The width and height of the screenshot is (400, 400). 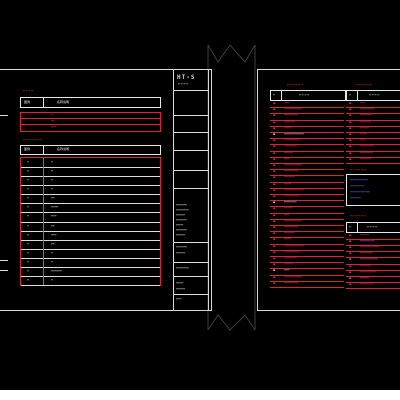 What do you see at coordinates (289, 121) in the screenshot?
I see `row-text: ━━━━━━` at bounding box center [289, 121].